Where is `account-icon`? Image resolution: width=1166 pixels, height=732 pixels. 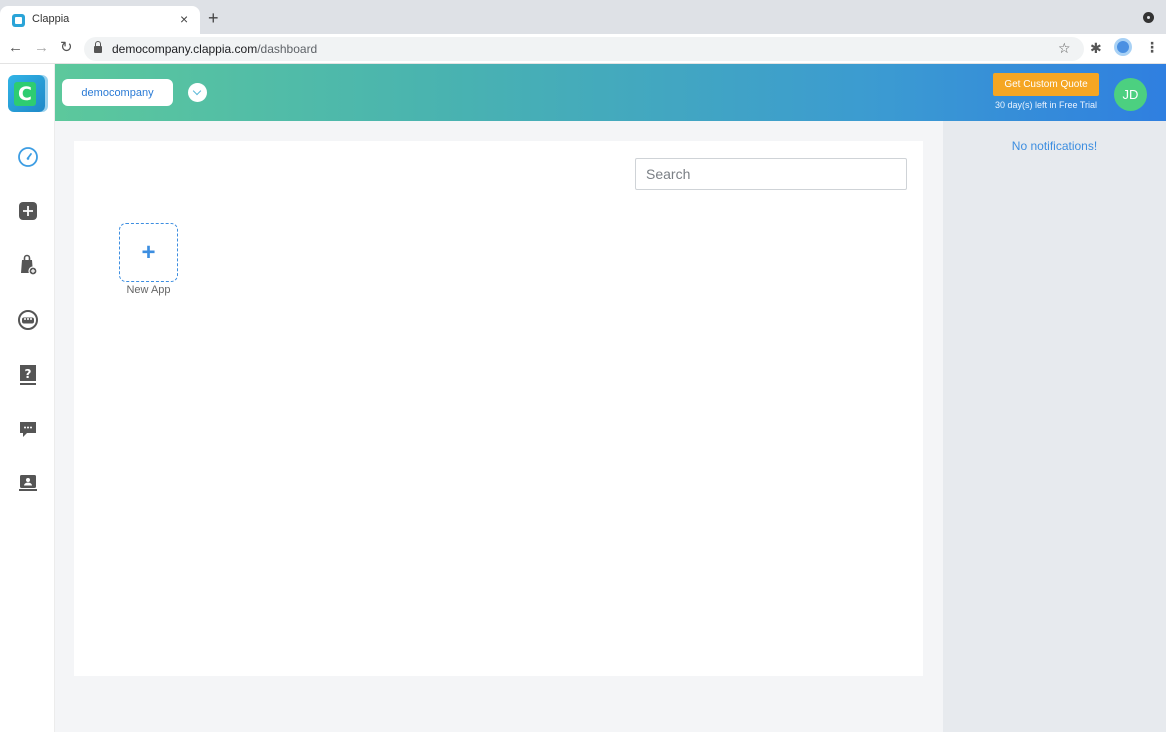 account-icon is located at coordinates (28, 483).